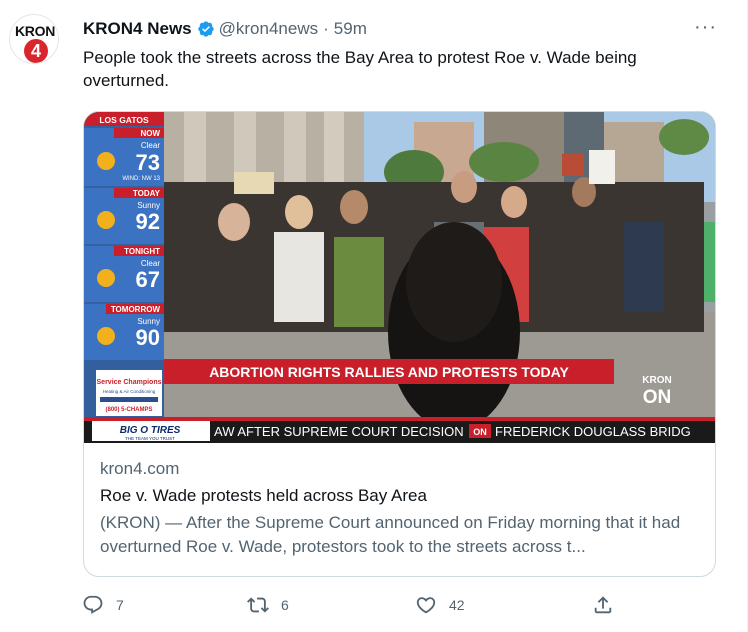 The image size is (748, 632). What do you see at coordinates (656, 380) in the screenshot?
I see `station-logo-top: KRON` at bounding box center [656, 380].